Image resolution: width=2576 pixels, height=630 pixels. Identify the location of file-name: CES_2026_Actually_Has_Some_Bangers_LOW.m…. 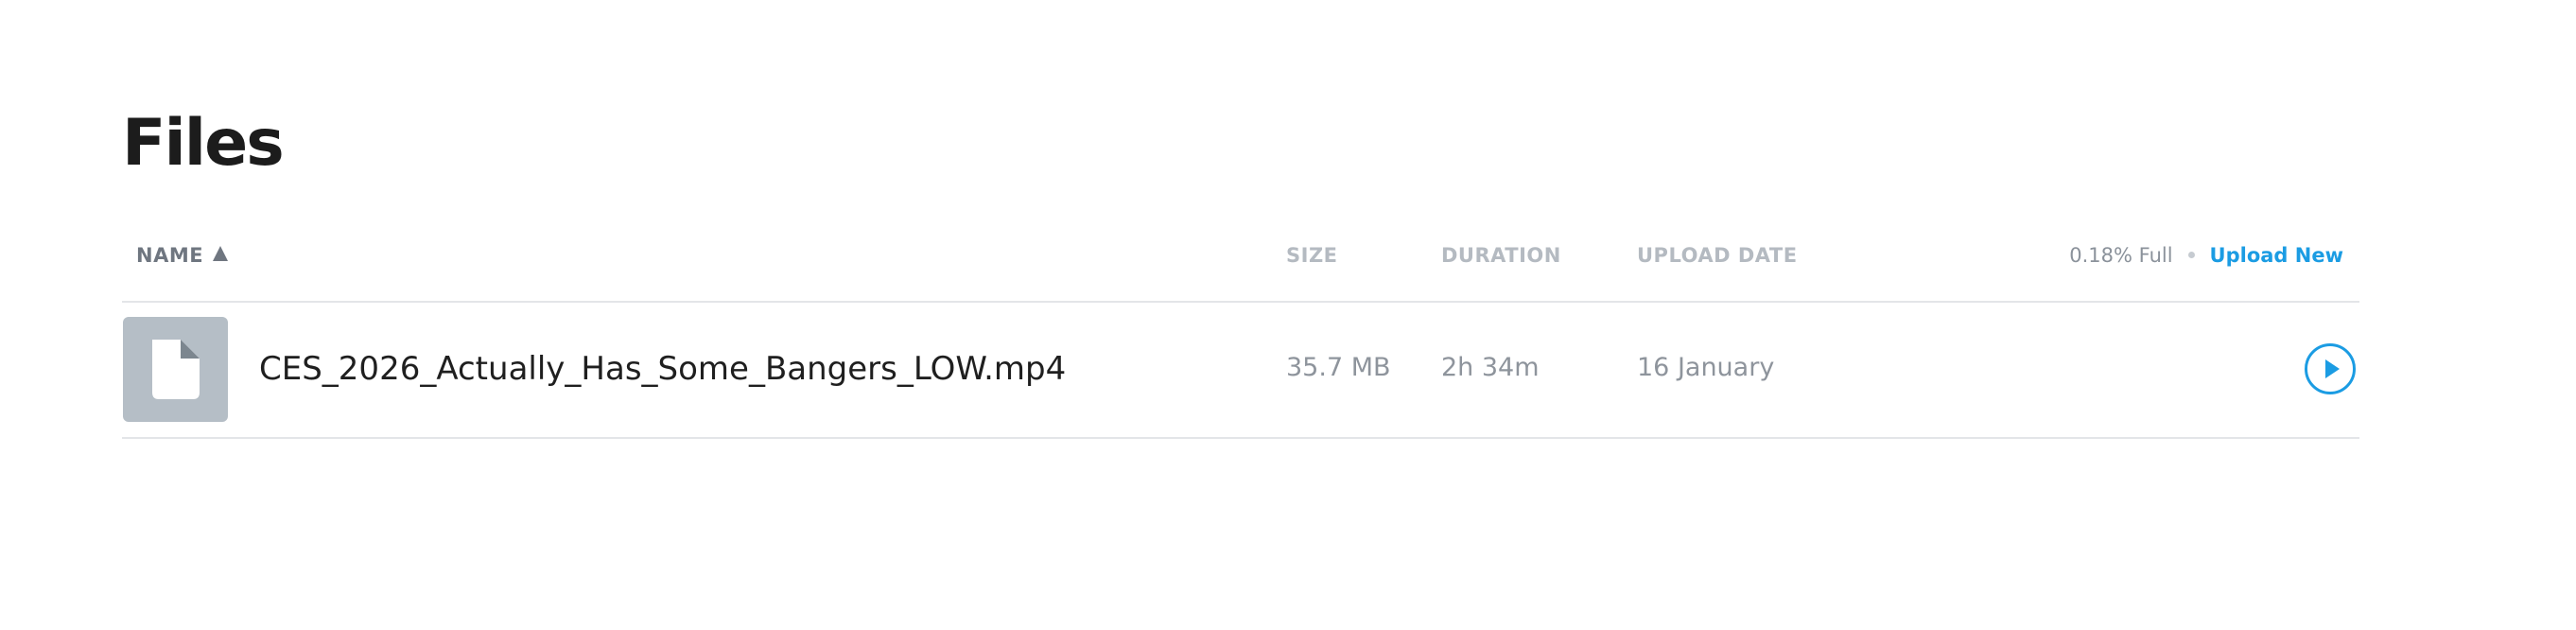
(662, 369).